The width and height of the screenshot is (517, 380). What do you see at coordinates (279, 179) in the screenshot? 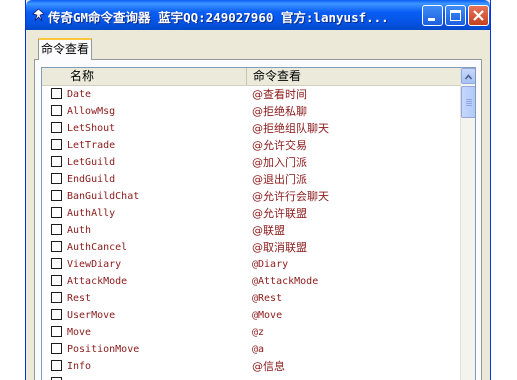
I see `command-view: @退出门派` at bounding box center [279, 179].